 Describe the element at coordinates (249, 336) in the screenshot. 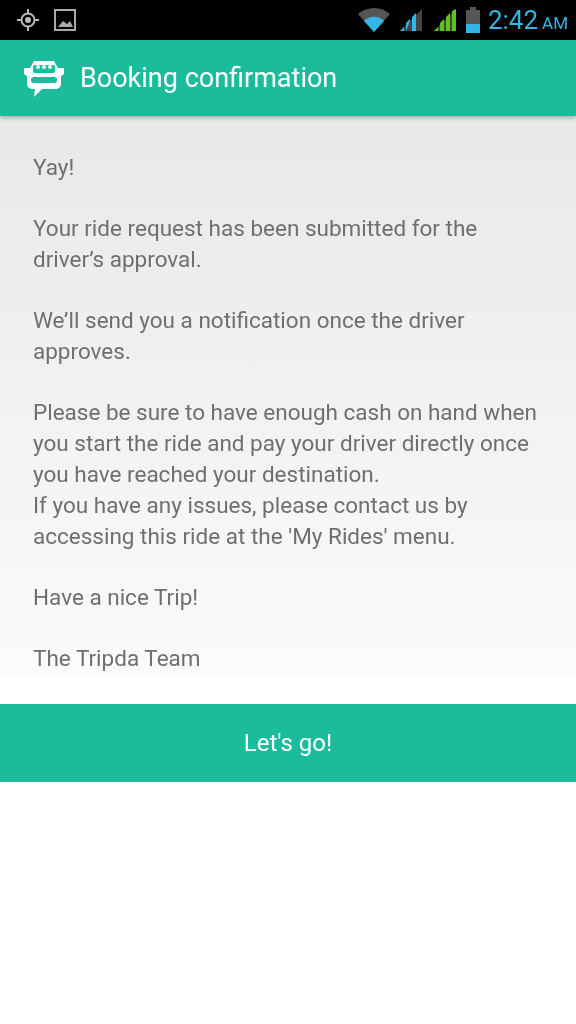

I see `message-text: We’ll send you a notification once the driver approves.` at that location.